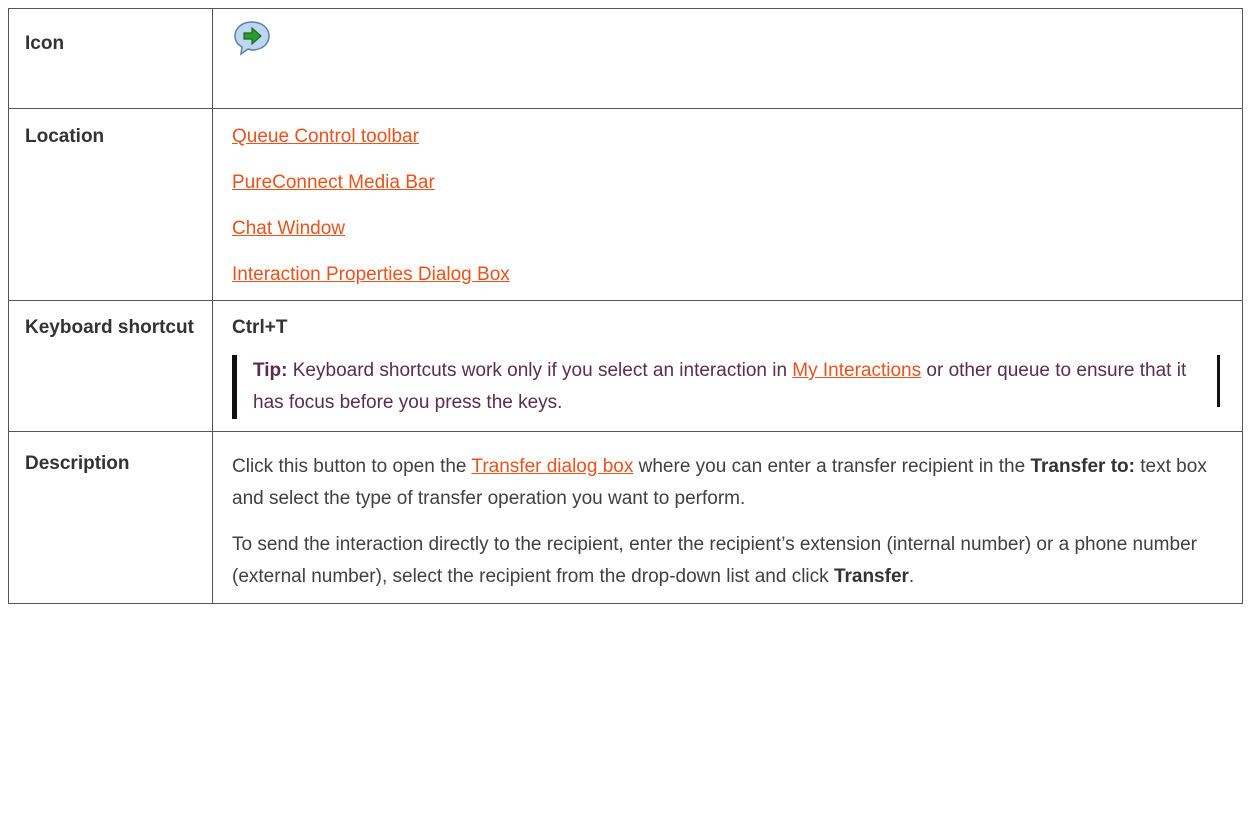 Image resolution: width=1253 pixels, height=816 pixels. What do you see at coordinates (270, 370) in the screenshot?
I see `tip-label: Tip:` at bounding box center [270, 370].